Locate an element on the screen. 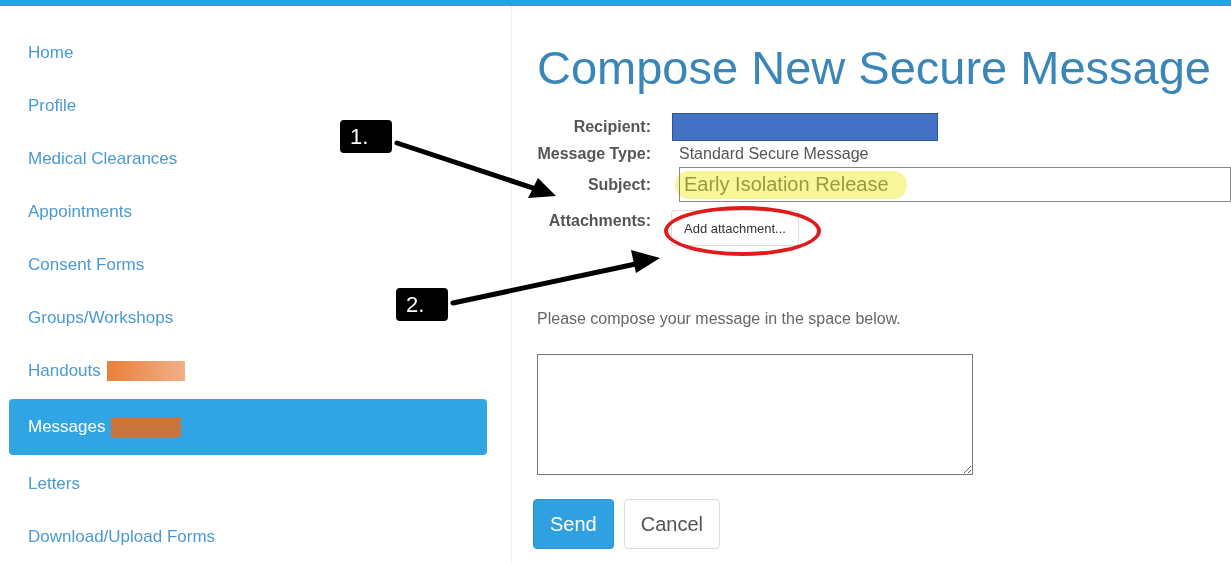 The image size is (1231, 563). cancel-button: Cancel is located at coordinates (671, 524).